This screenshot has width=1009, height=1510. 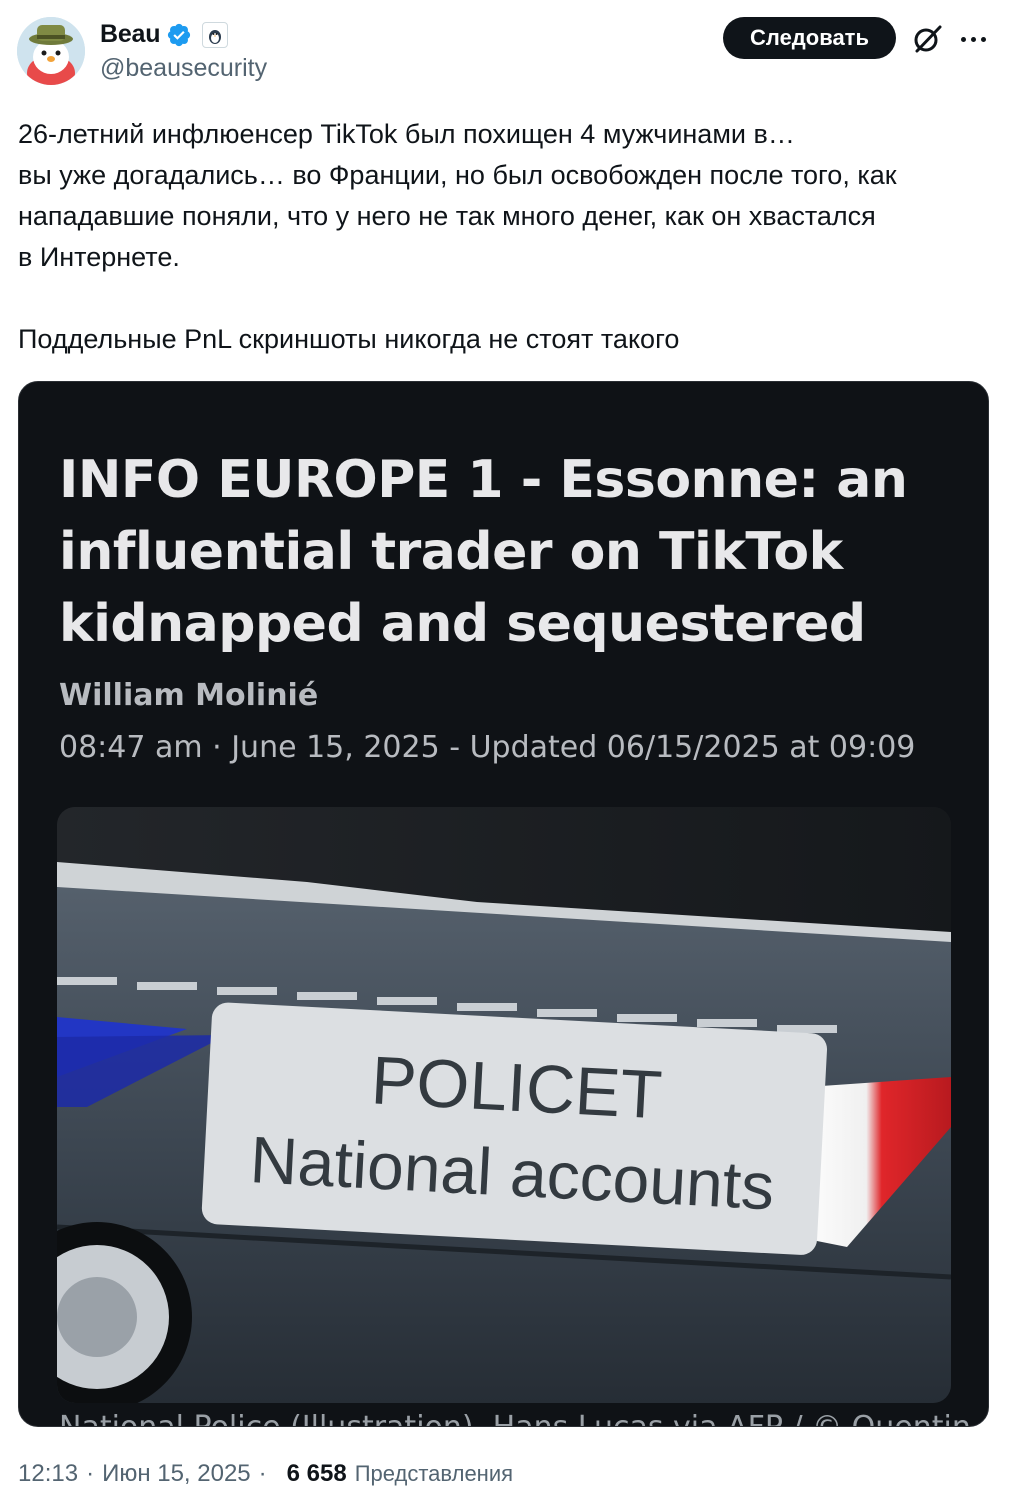 I want to click on author-display-name: Beau, so click(x=130, y=34).